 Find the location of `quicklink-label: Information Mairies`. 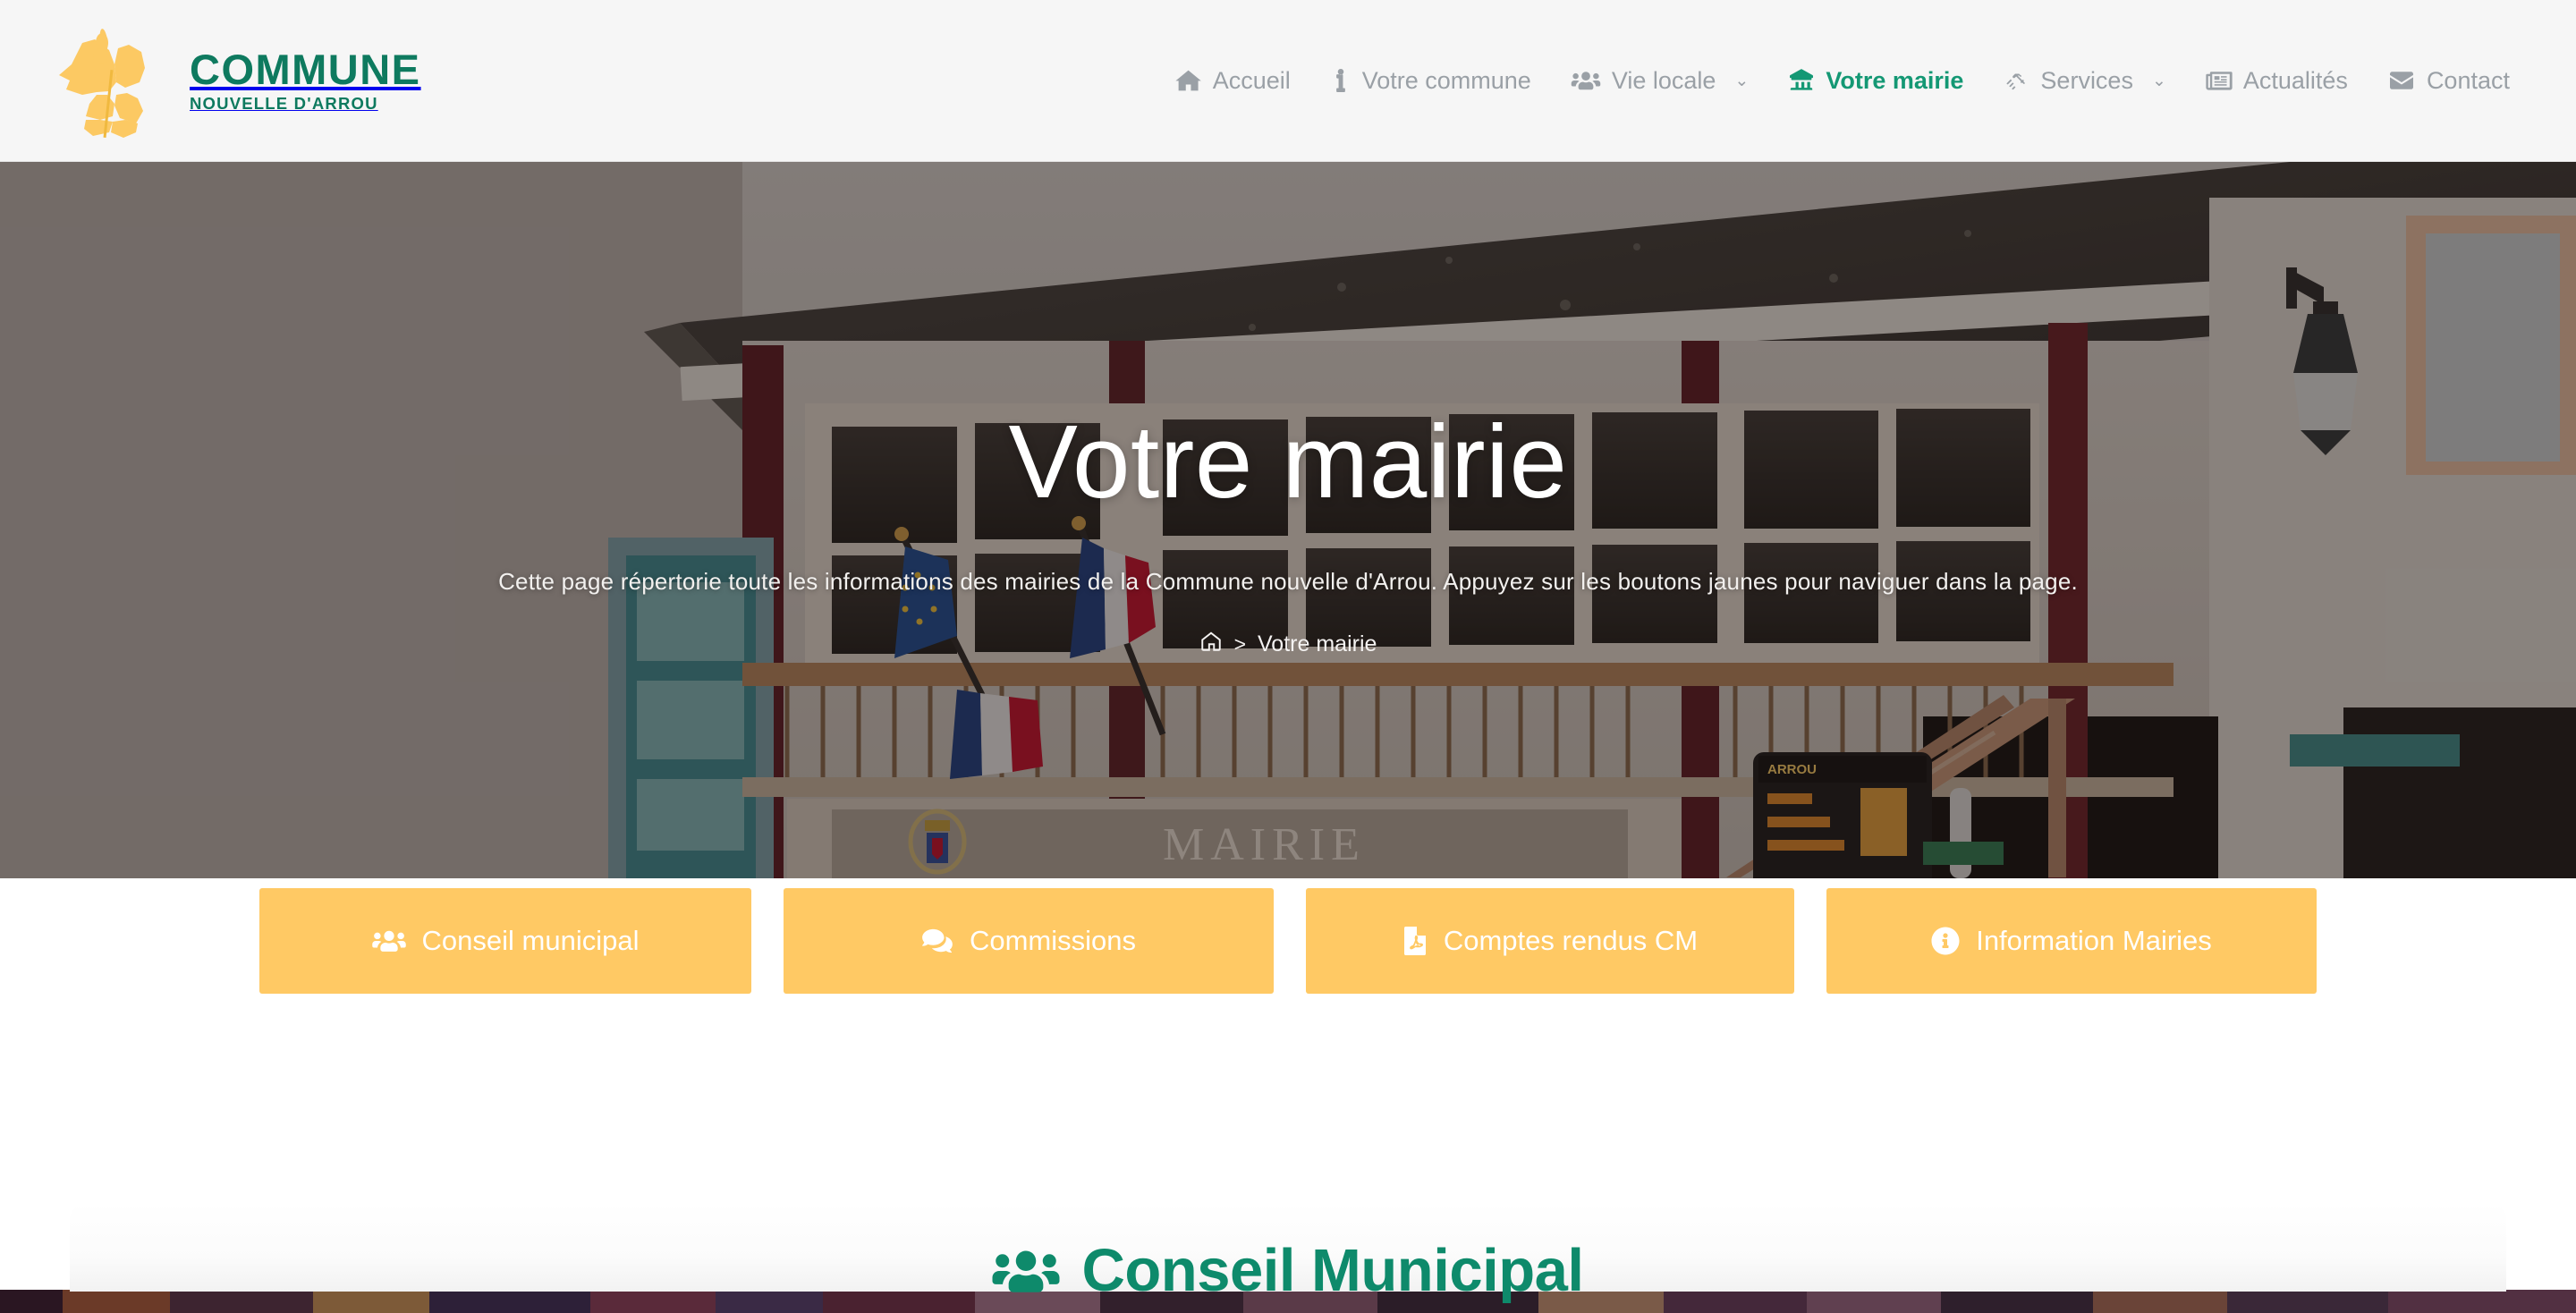

quicklink-label: Information Mairies is located at coordinates (2094, 940).